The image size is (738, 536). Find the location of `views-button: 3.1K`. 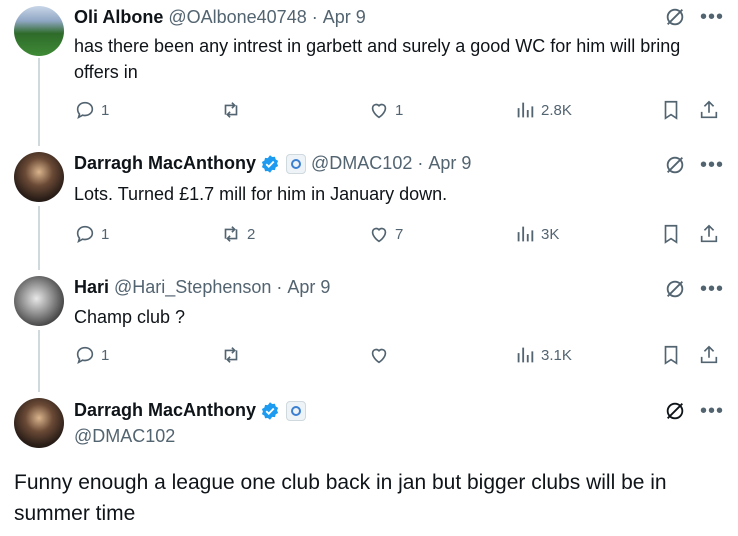

views-button: 3.1K is located at coordinates (543, 355).